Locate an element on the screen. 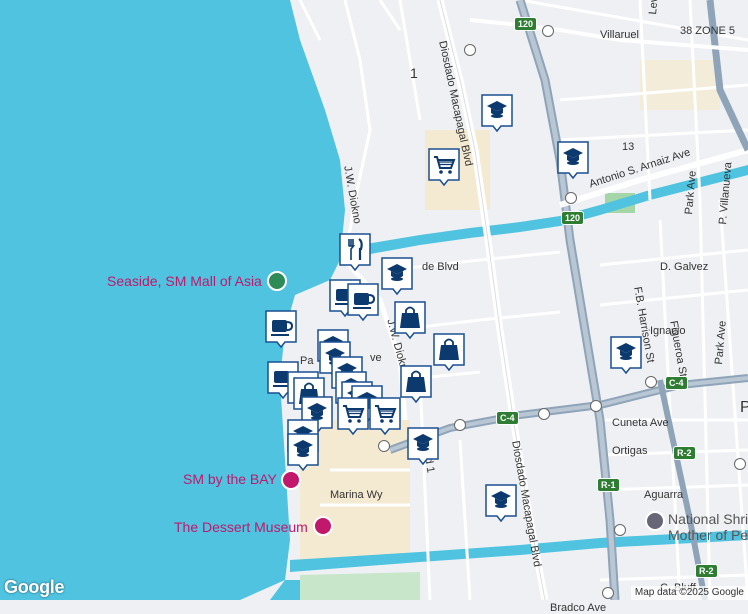 The image size is (748, 614). seaside-blvd-label: de Blvd is located at coordinates (440, 267).